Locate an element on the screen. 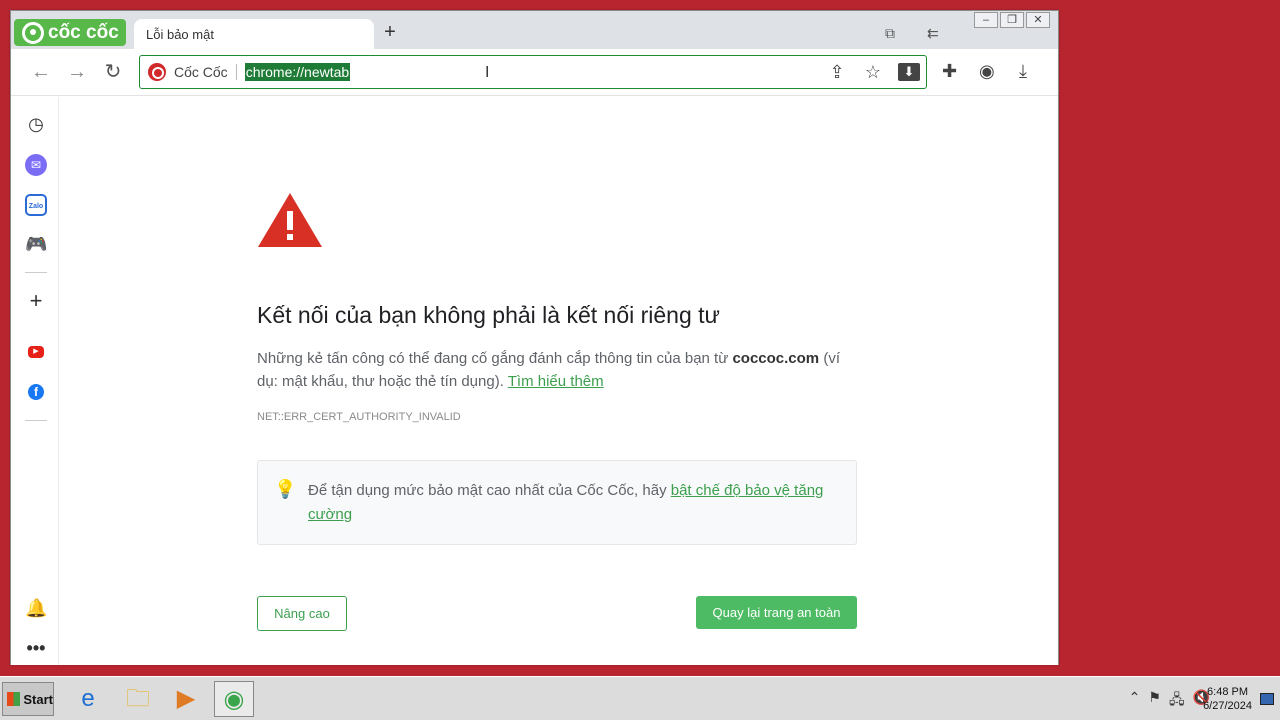 Image resolution: width=1280 pixels, height=720 pixels. learn-more-link: Tìm hiểu thêm is located at coordinates (556, 381).